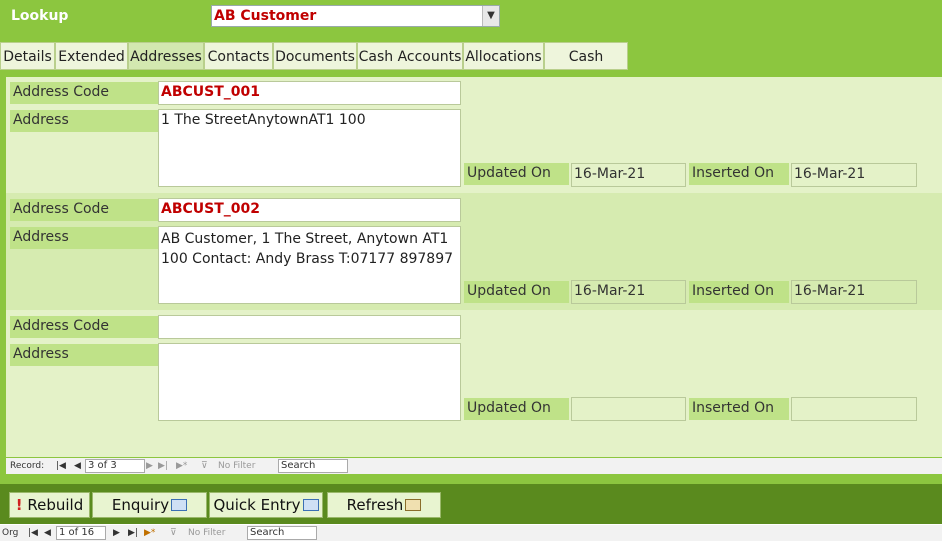 The height and width of the screenshot is (541, 942). Describe the element at coordinates (413, 504) in the screenshot. I see `refresh-icon` at that location.